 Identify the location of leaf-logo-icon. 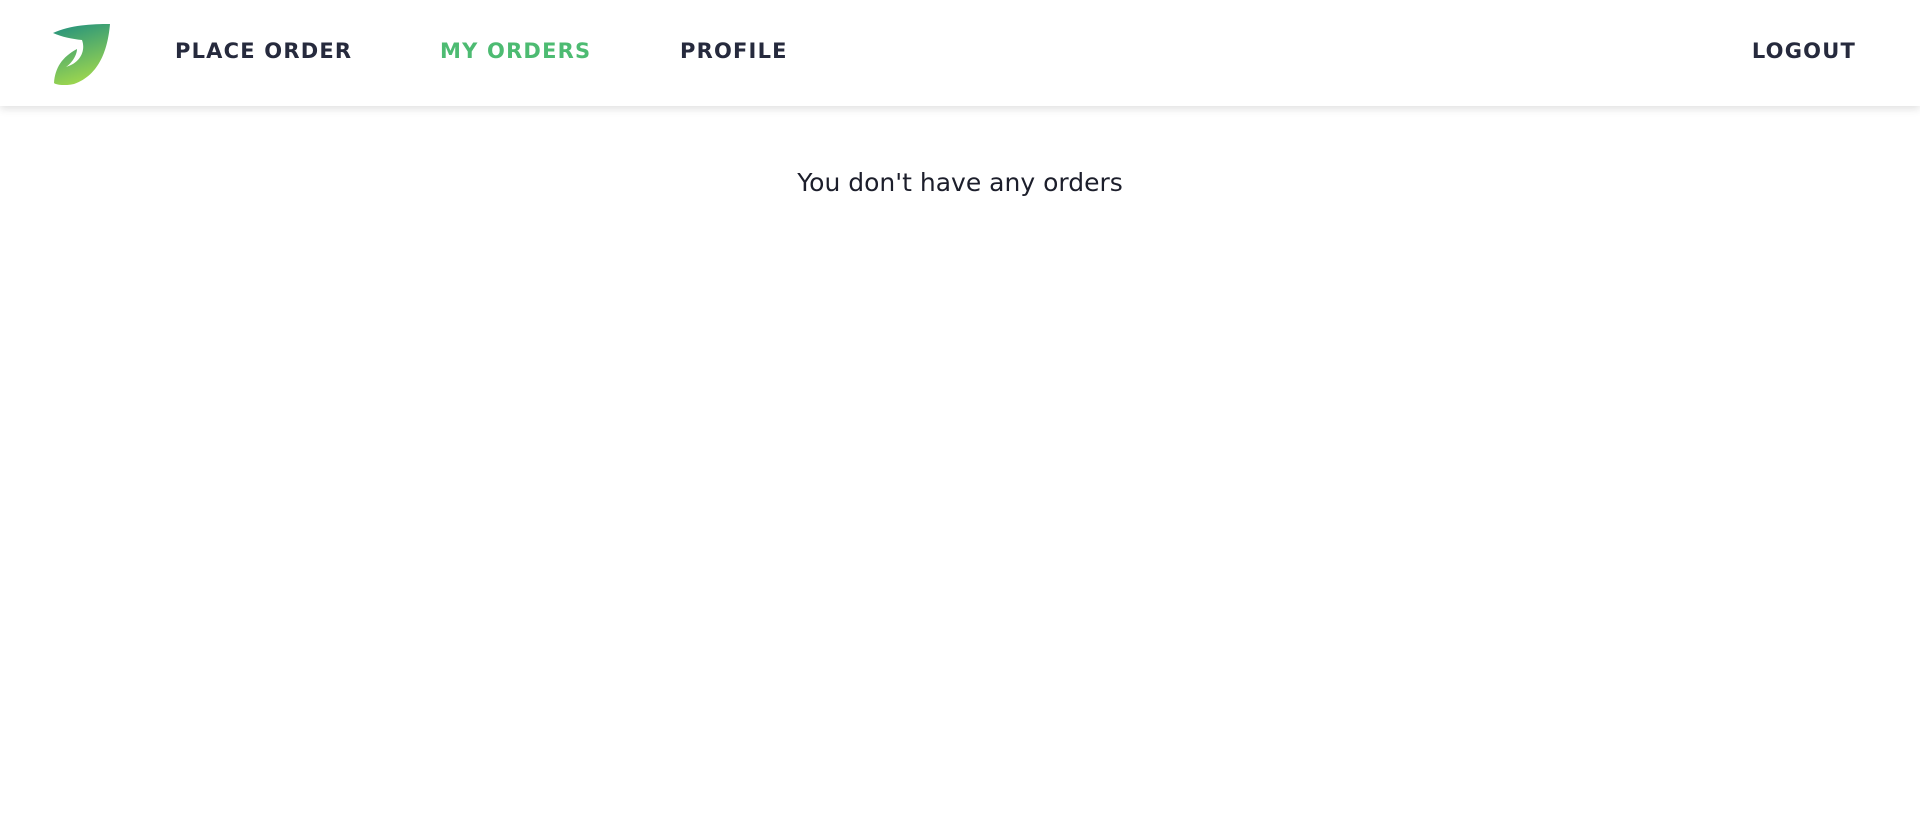
(82, 54).